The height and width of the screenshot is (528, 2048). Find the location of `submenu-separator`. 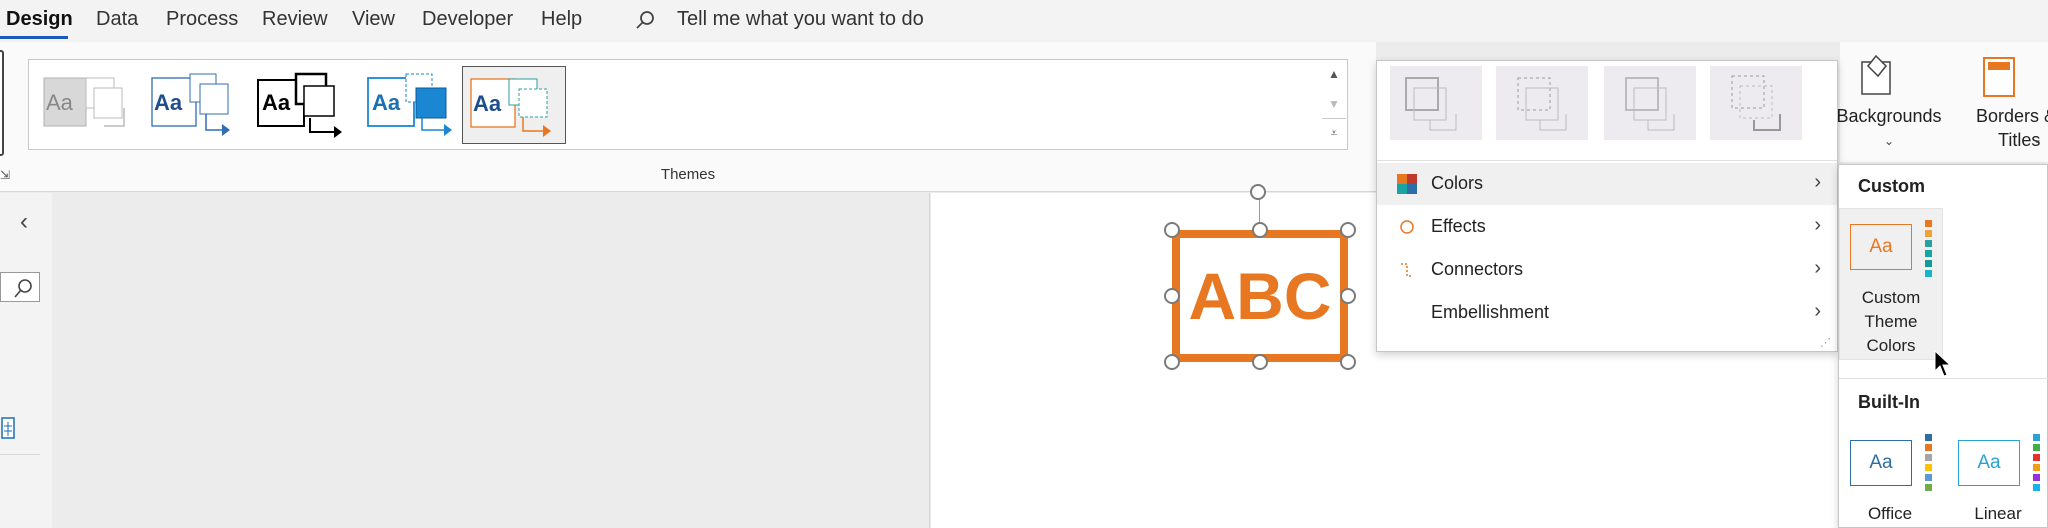

submenu-separator is located at coordinates (1943, 378).